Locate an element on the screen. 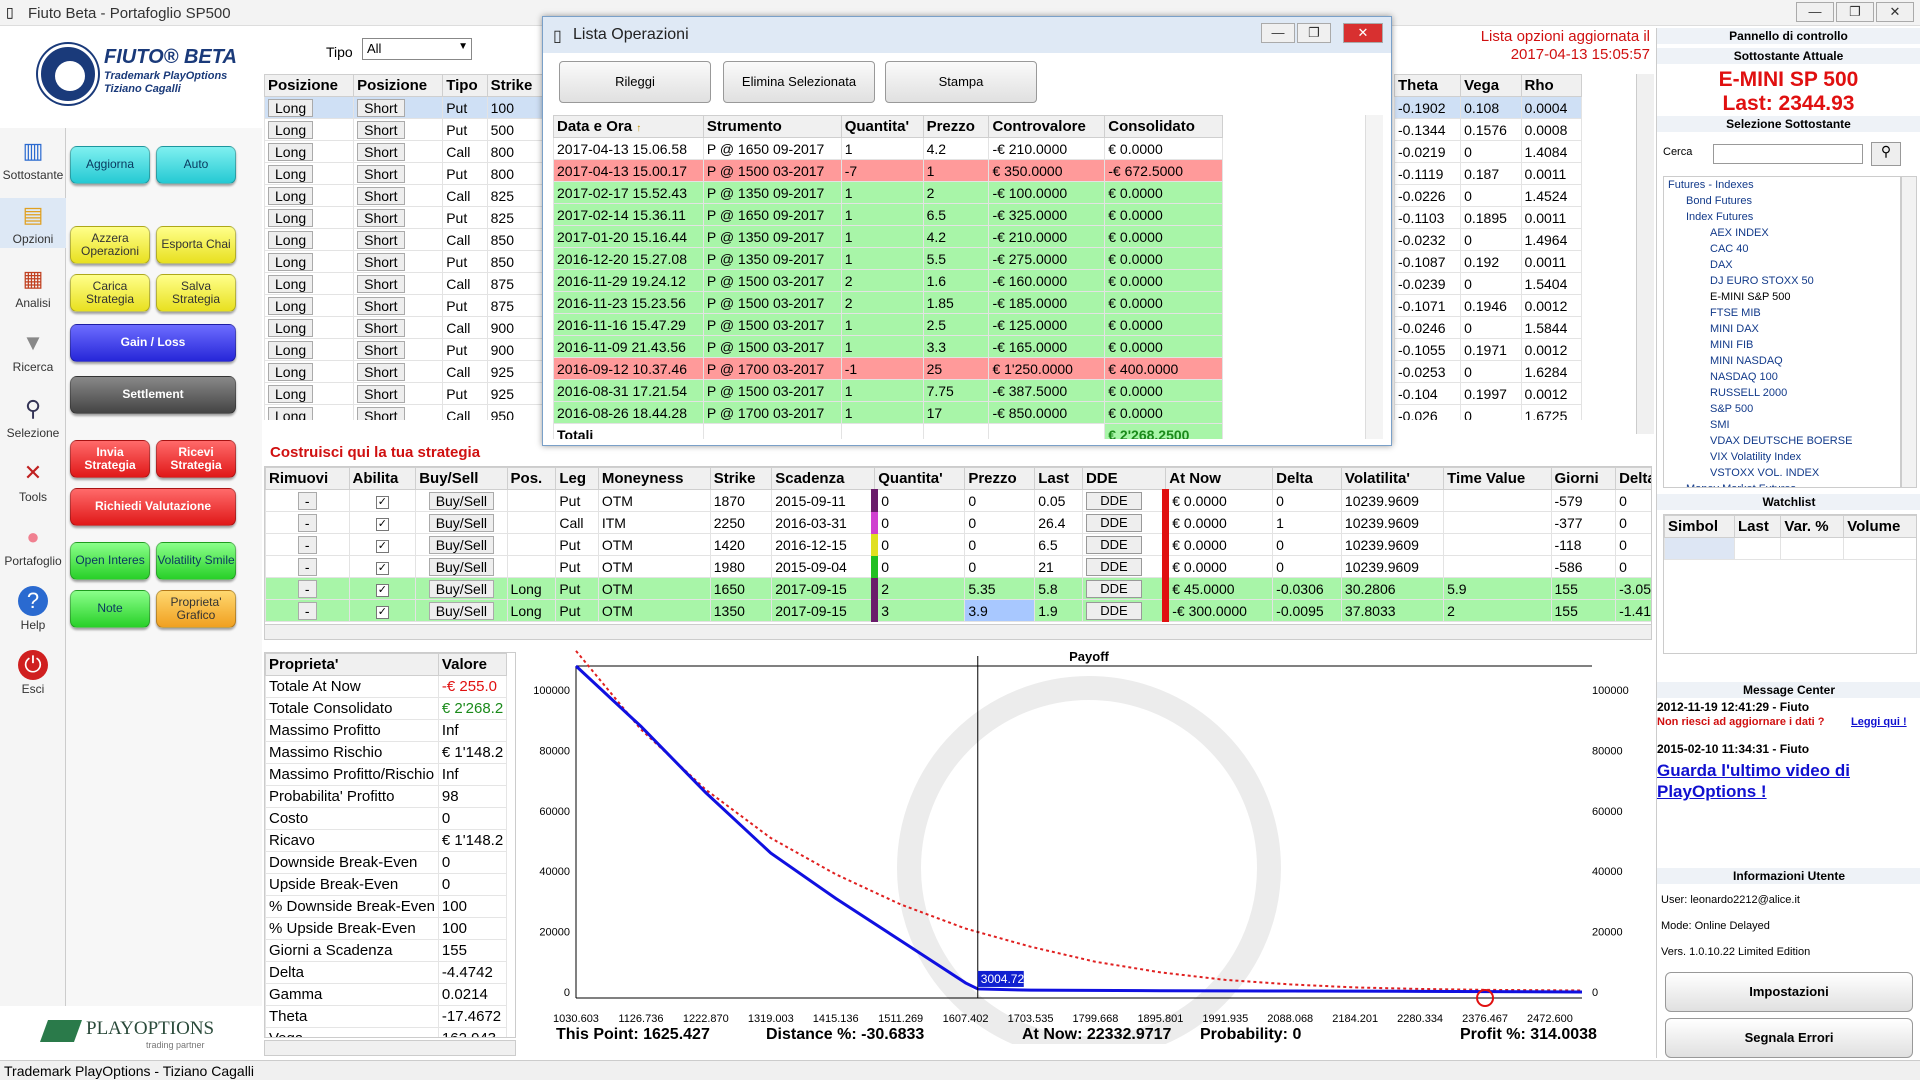 Image resolution: width=1920 pixels, height=1080 pixels. col-valore: Valore is located at coordinates (472, 664).